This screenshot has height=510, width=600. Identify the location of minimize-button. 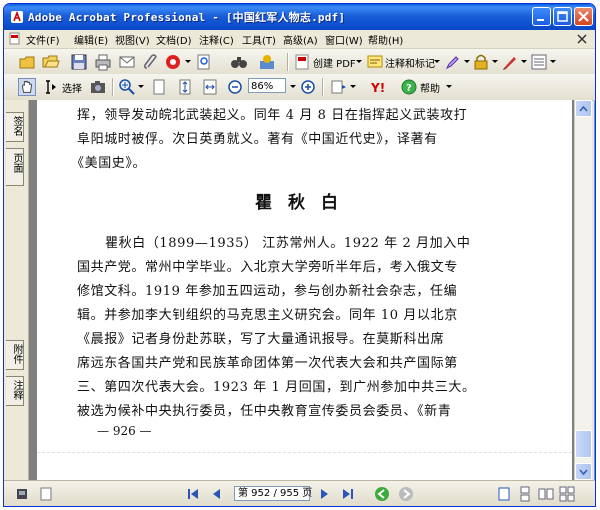
(541, 16).